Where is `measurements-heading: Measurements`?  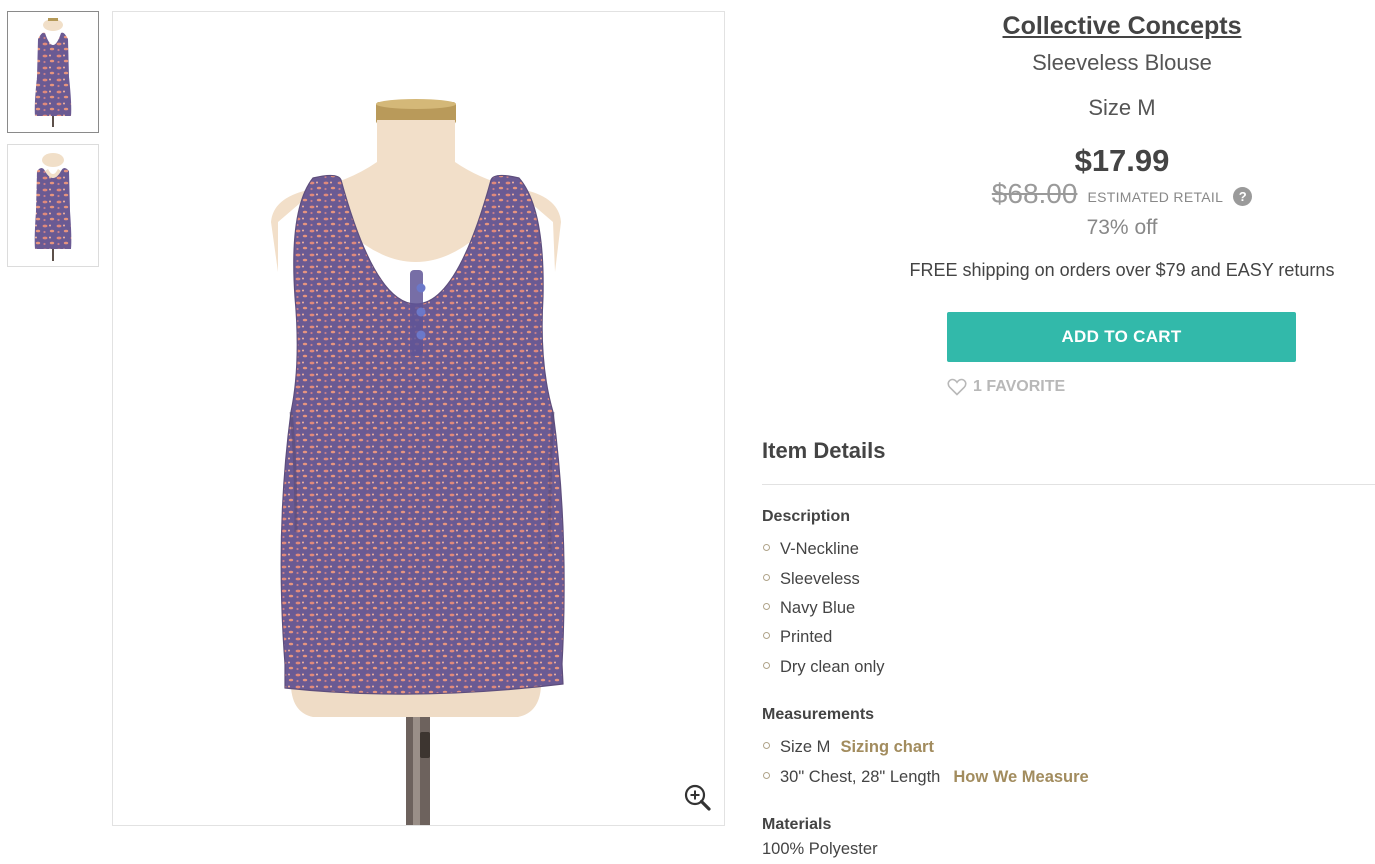
measurements-heading: Measurements is located at coordinates (818, 714).